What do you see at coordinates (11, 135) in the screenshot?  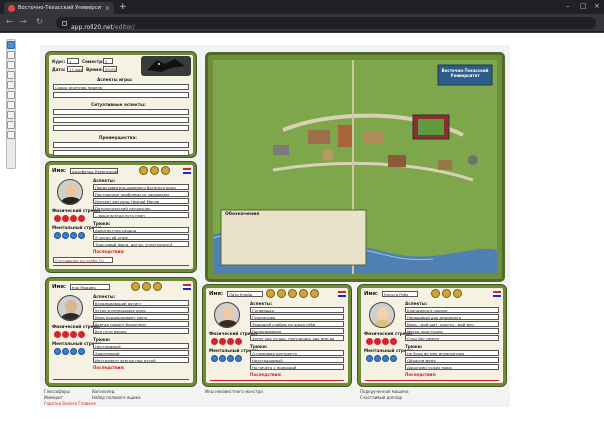 I see `help-icon` at bounding box center [11, 135].